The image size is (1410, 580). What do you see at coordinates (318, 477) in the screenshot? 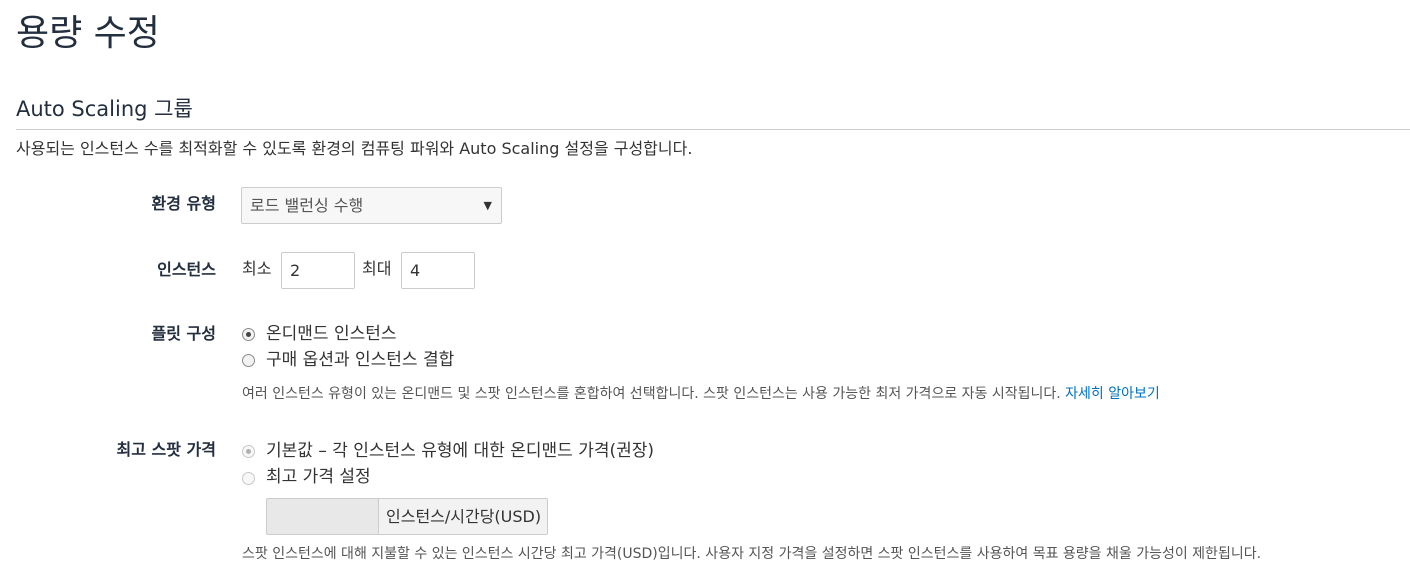
I see `set-max-price-radio-label: 최고 가격 설정` at bounding box center [318, 477].